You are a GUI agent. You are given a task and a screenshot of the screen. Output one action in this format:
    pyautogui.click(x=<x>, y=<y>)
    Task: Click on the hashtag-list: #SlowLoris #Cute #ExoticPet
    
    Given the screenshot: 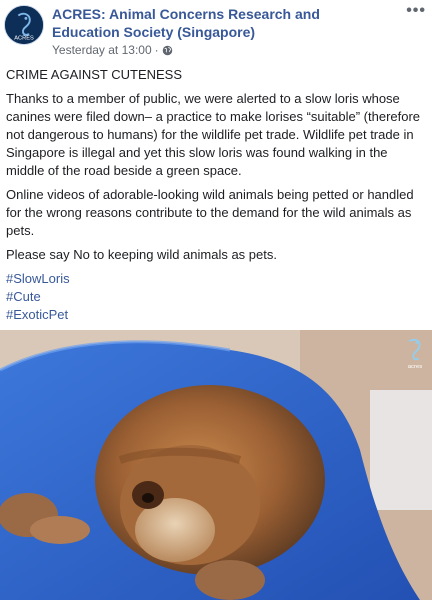 What is the action you would take?
    pyautogui.click(x=216, y=297)
    